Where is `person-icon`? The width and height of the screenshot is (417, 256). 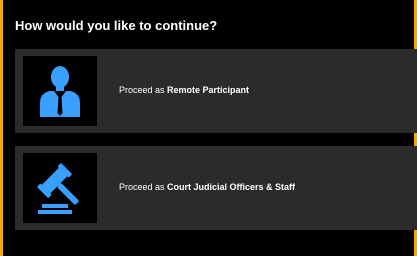
person-icon is located at coordinates (60, 91).